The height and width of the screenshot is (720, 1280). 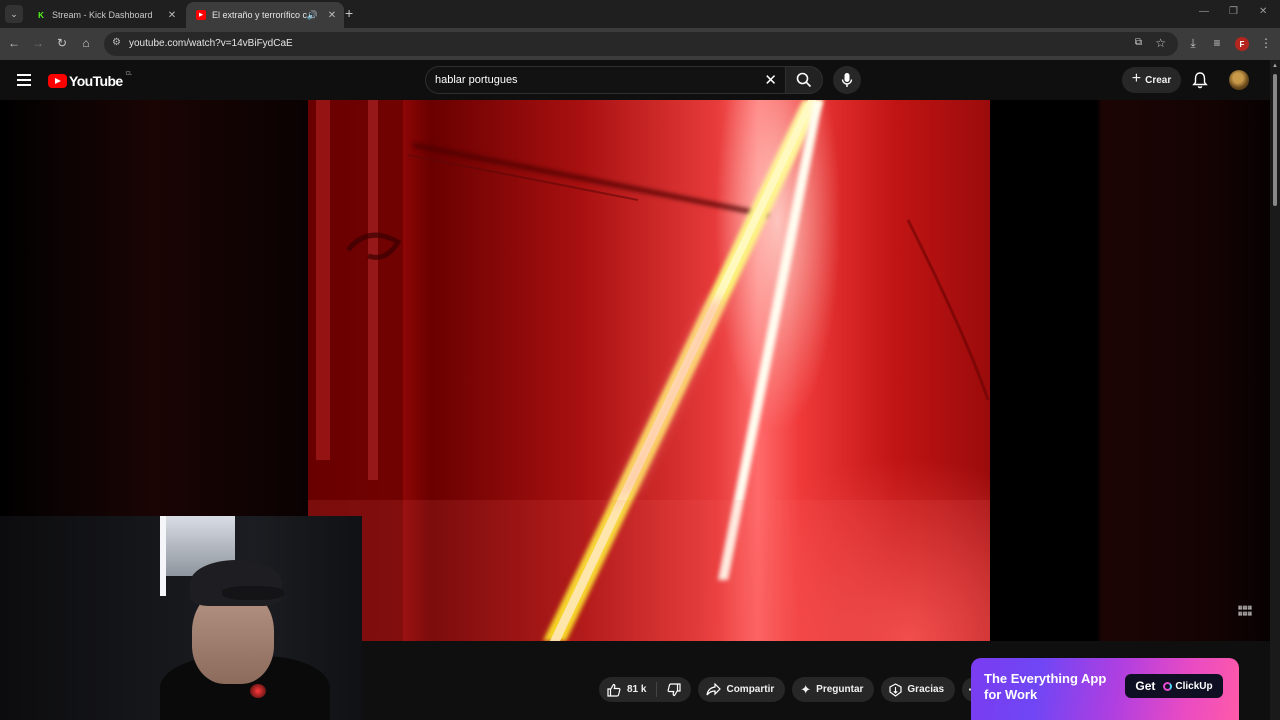 I want to click on youtube-icon: ▶, so click(x=201, y=15).